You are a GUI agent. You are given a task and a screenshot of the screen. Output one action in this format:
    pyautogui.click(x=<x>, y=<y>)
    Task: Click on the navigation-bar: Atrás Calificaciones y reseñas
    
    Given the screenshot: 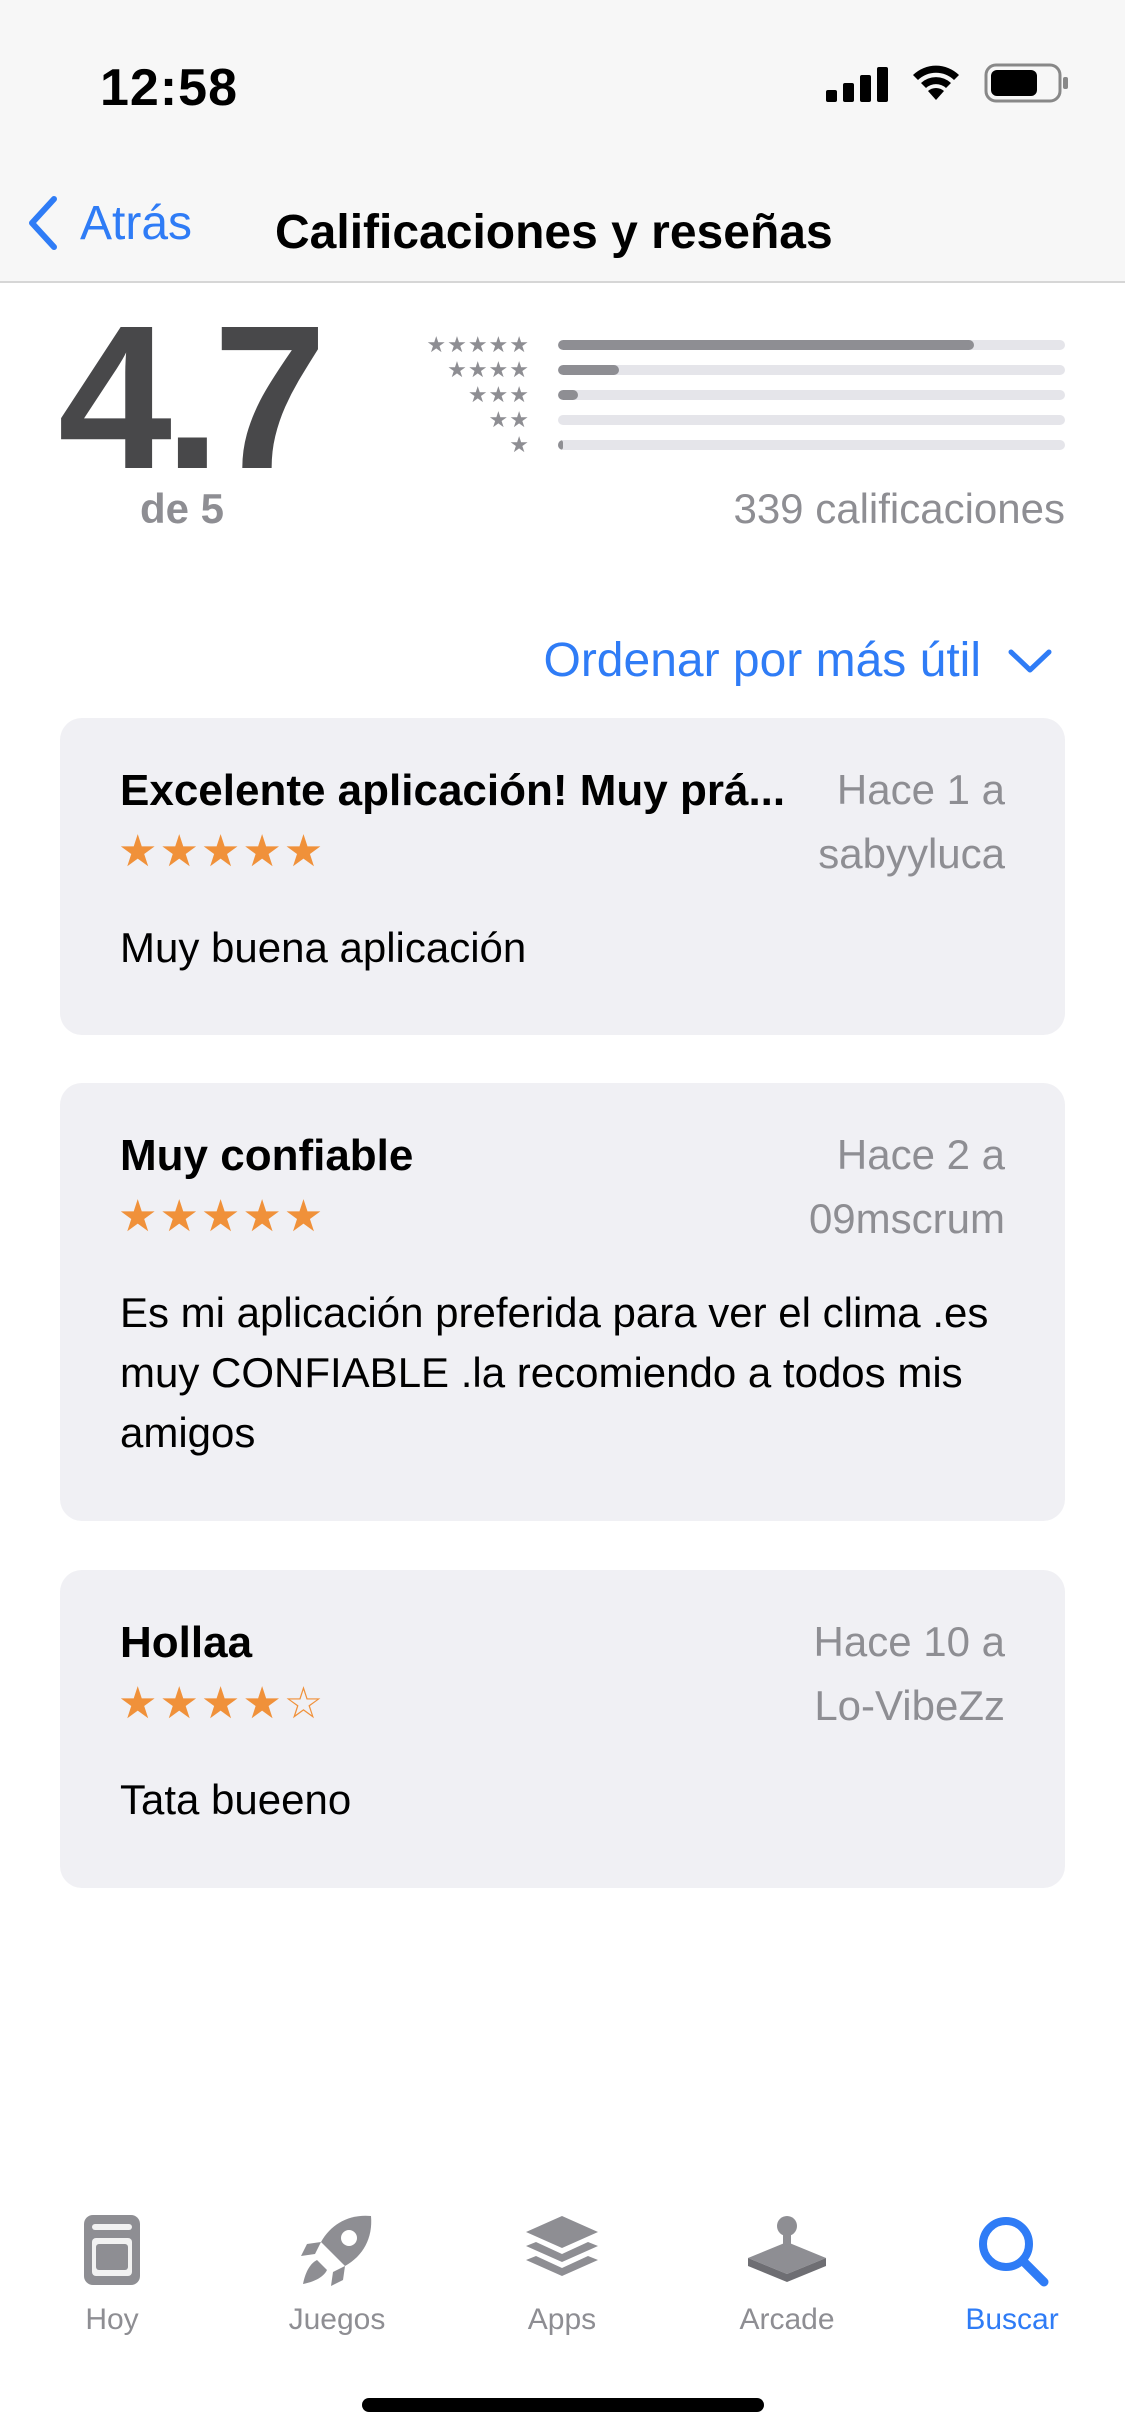 What is the action you would take?
    pyautogui.click(x=562, y=229)
    